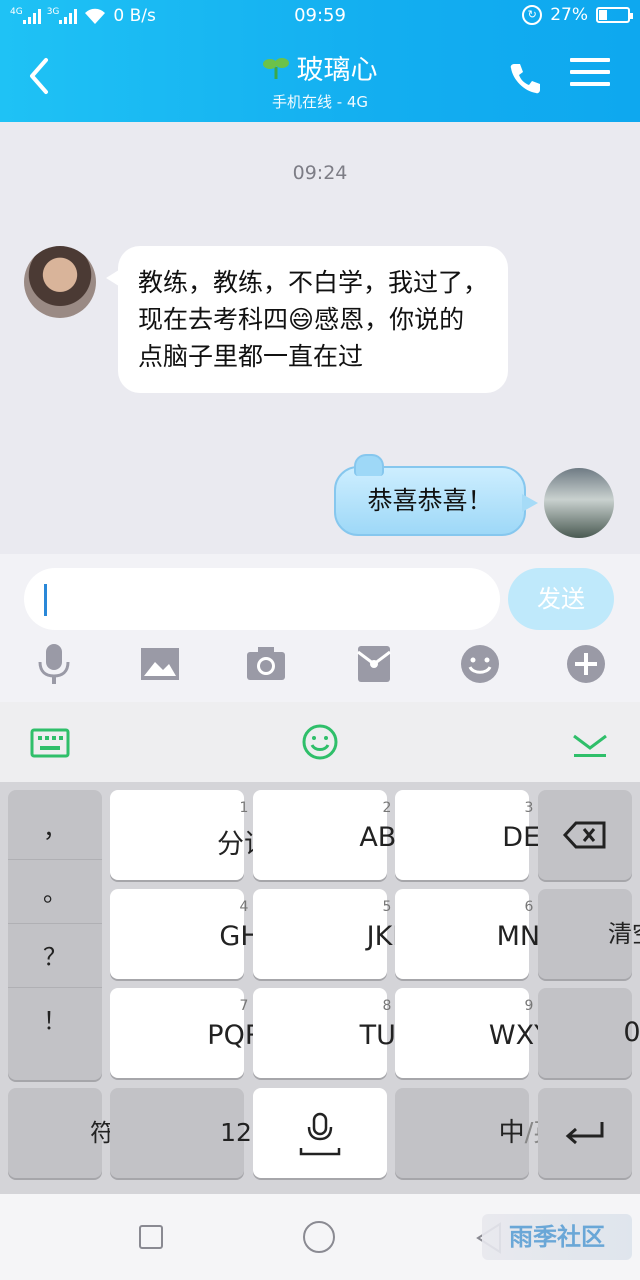 The height and width of the screenshot is (1280, 640). I want to click on red-packet-icon, so click(374, 664).